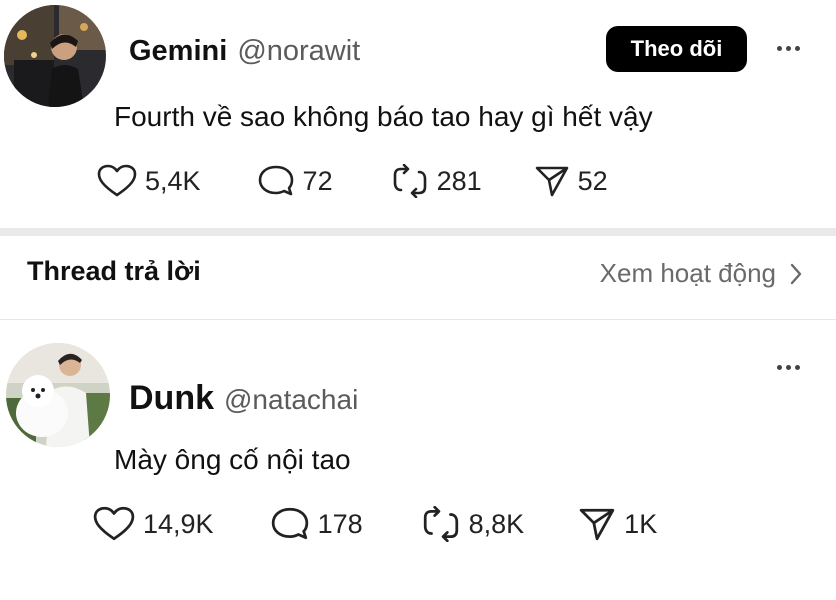  What do you see at coordinates (571, 181) in the screenshot?
I see `share-button: 52` at bounding box center [571, 181].